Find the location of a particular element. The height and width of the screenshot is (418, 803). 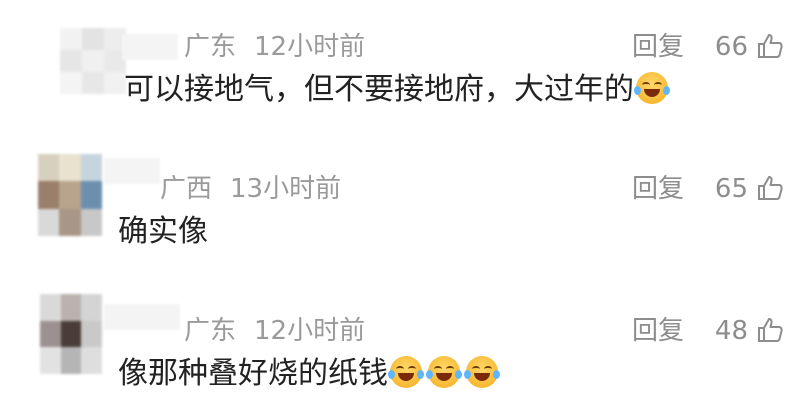

comment-body: 确实像 is located at coordinates (163, 231).